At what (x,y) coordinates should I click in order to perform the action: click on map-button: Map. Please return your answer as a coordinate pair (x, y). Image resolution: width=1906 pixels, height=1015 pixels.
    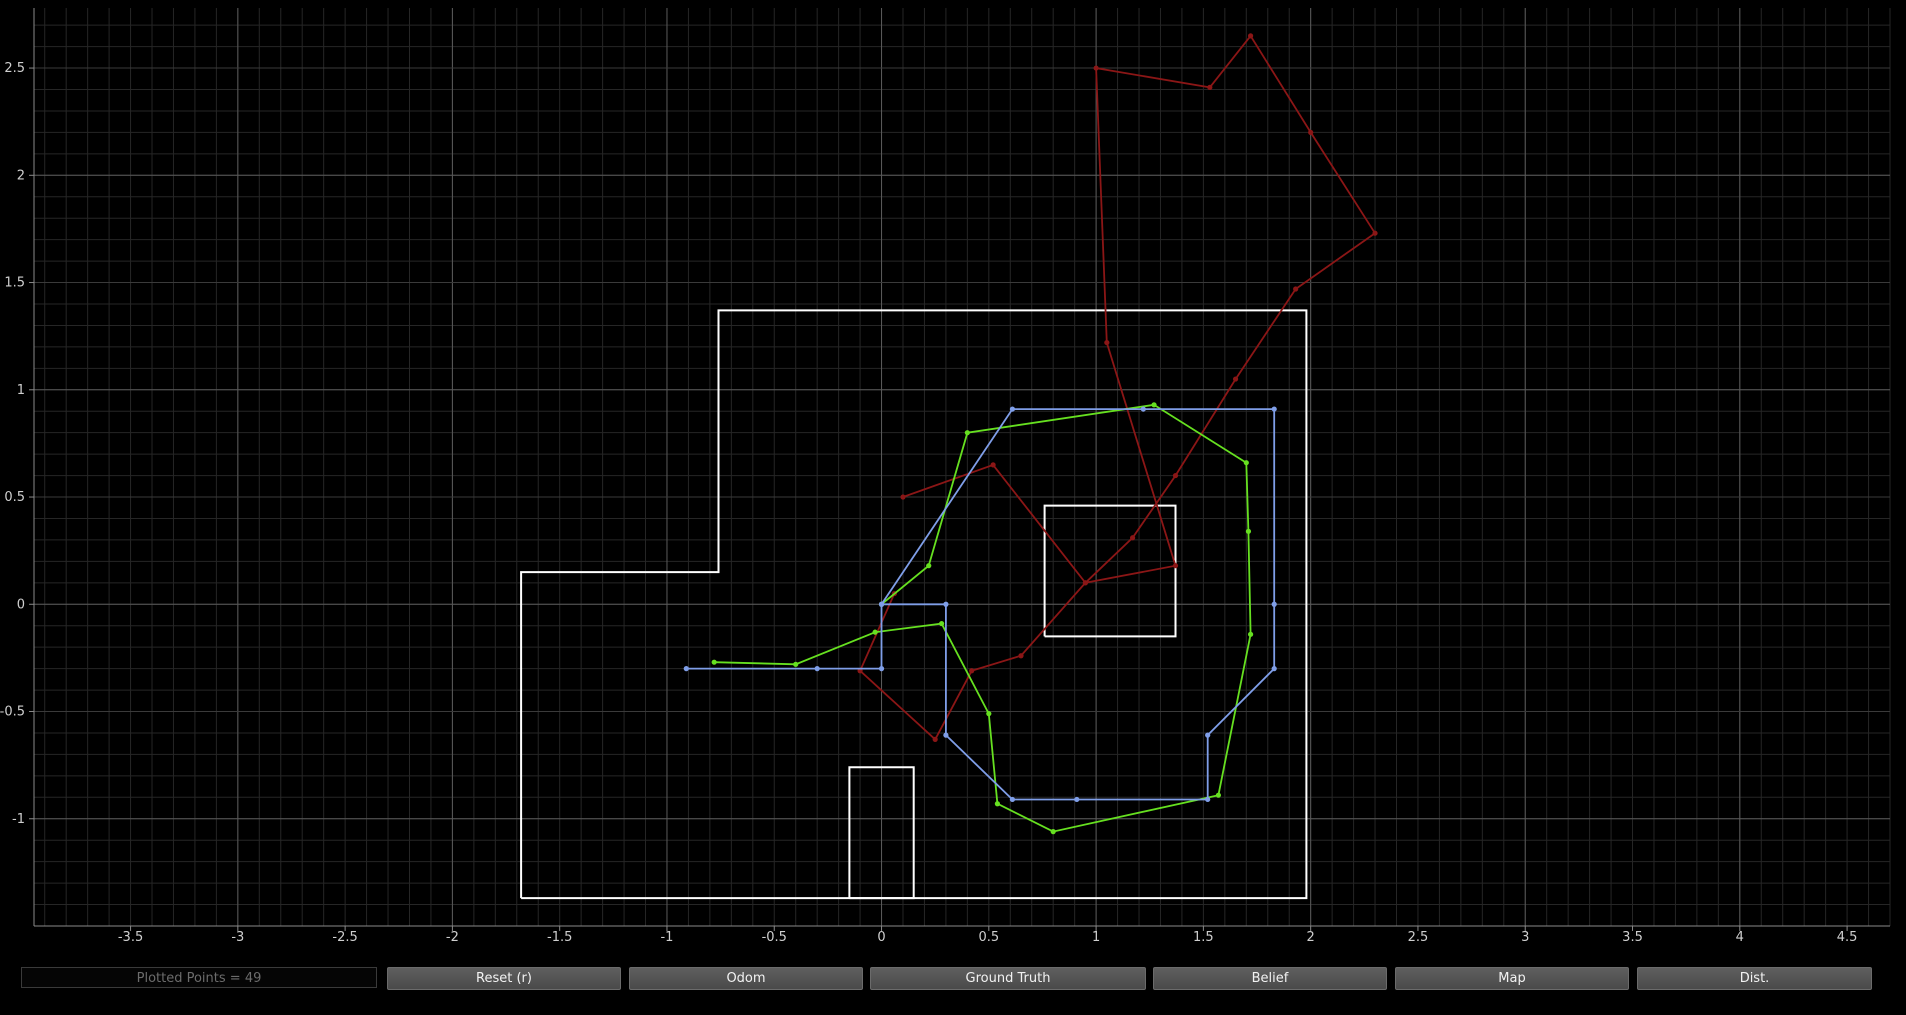
    Looking at the image, I should click on (1512, 978).